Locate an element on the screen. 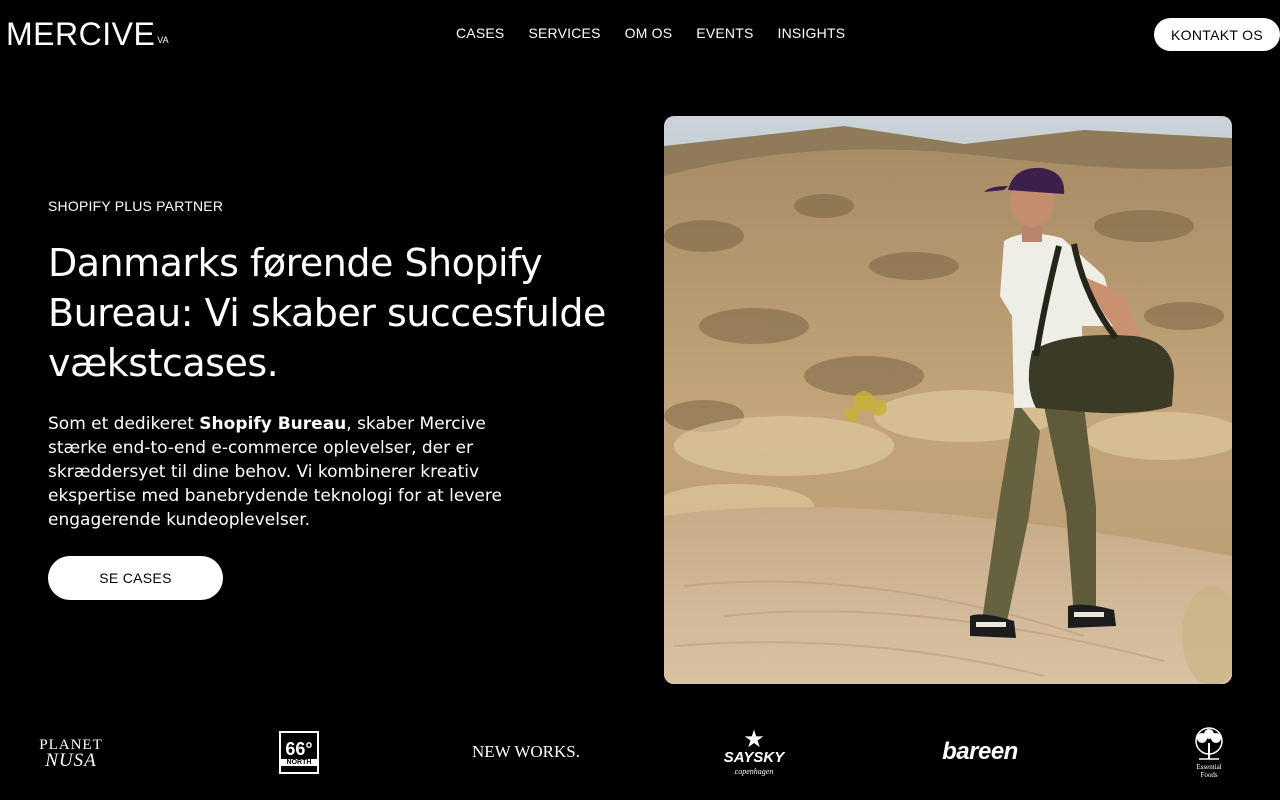  nav-insights: INSIGHTS is located at coordinates (812, 33).